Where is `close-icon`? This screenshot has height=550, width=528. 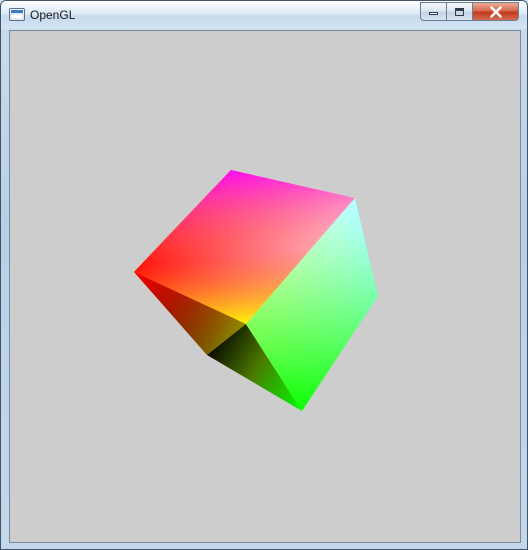 close-icon is located at coordinates (495, 11).